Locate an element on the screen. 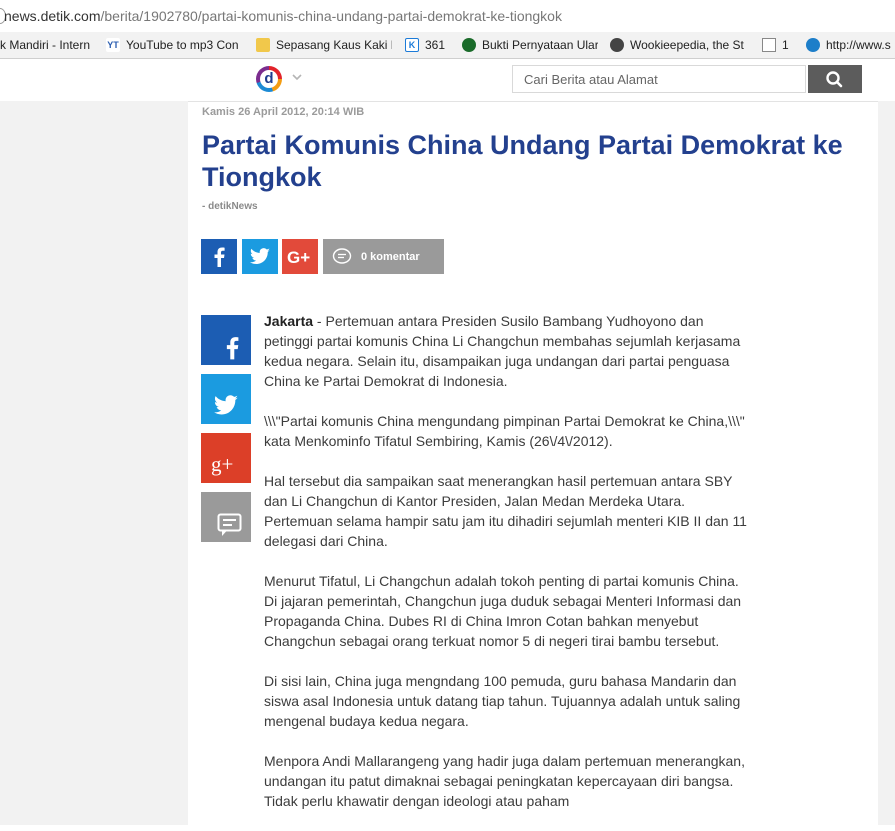  comment-icon is located at coordinates (229, 524).